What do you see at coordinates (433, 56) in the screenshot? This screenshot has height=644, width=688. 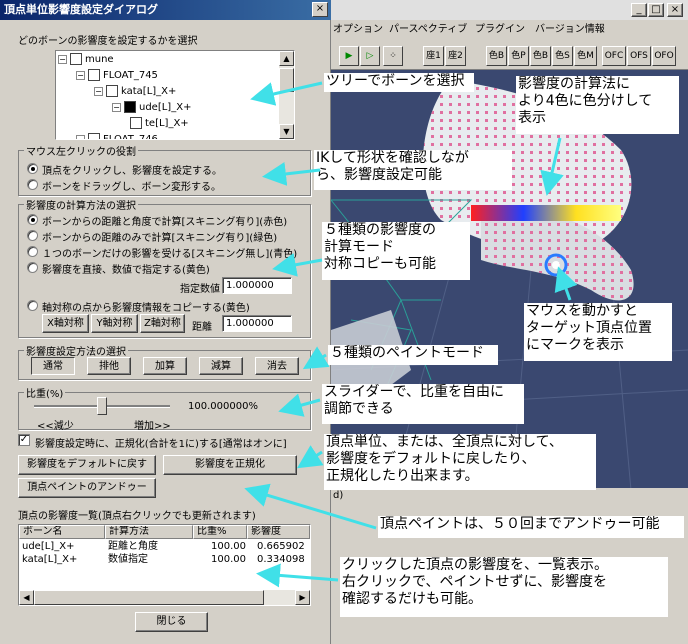 I see `tool-coord1-button: 座1` at bounding box center [433, 56].